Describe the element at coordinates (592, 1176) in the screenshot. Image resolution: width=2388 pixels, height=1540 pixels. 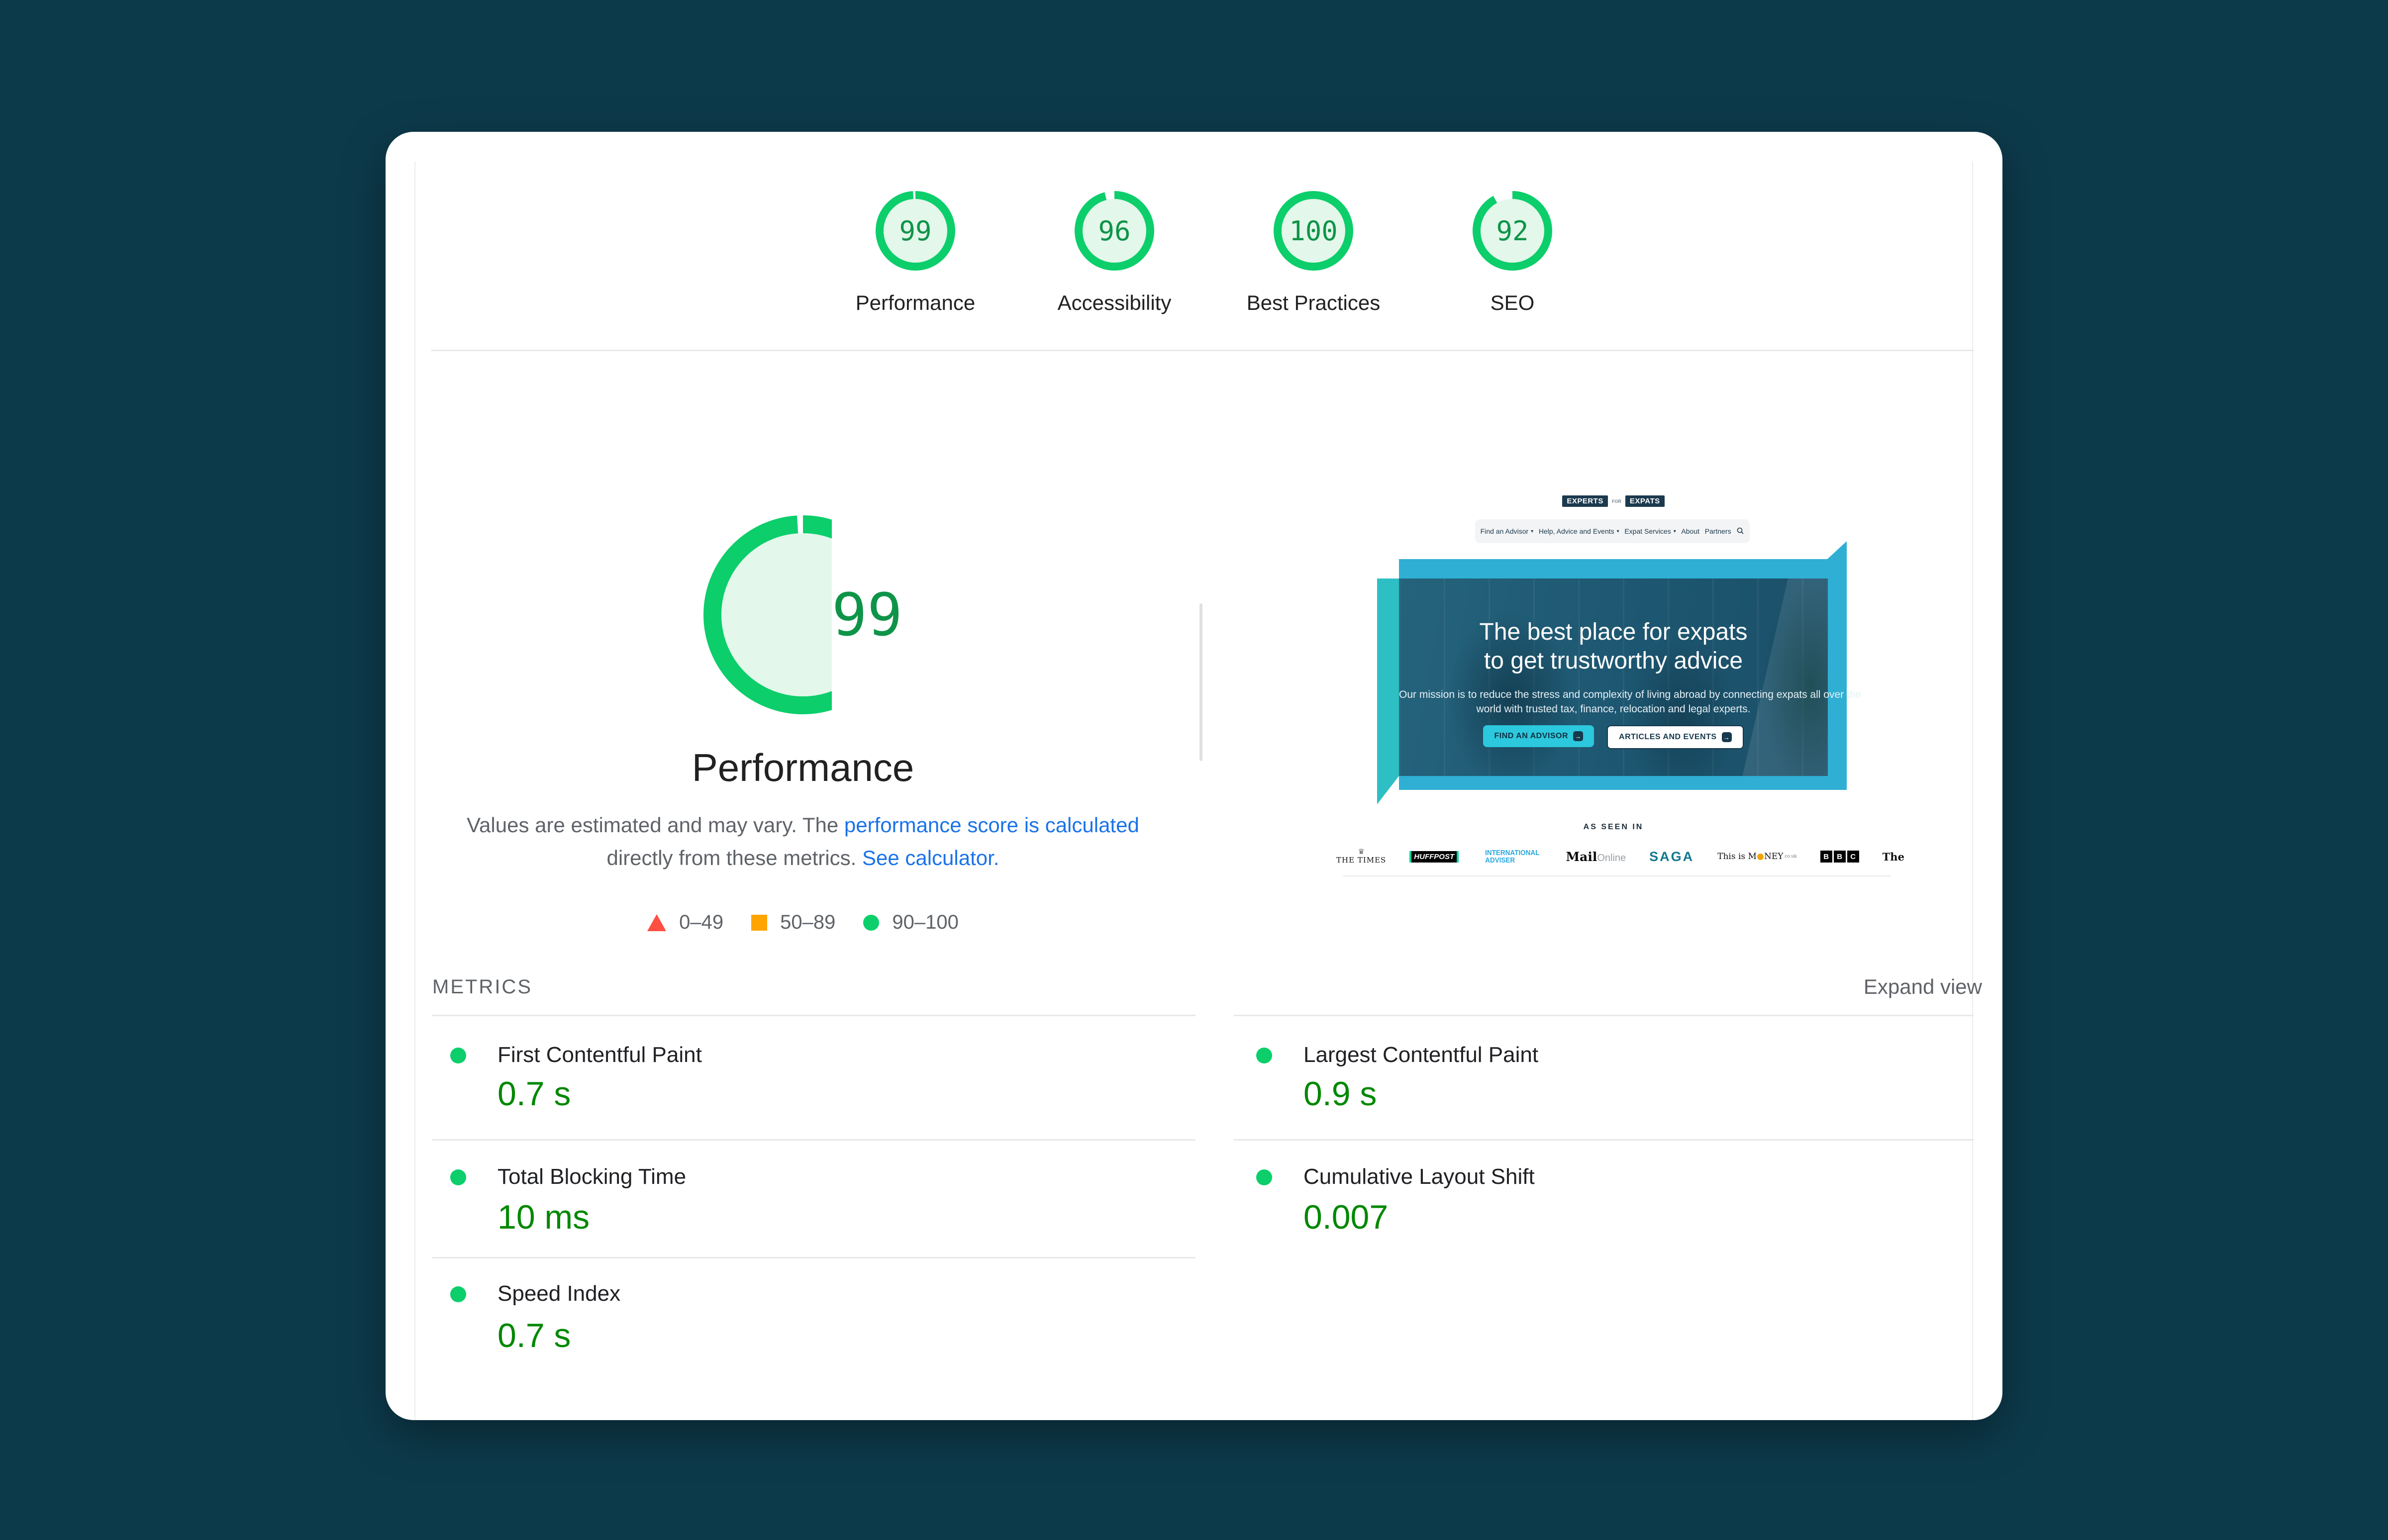
I see `metric-name: Total Blocking Time` at that location.